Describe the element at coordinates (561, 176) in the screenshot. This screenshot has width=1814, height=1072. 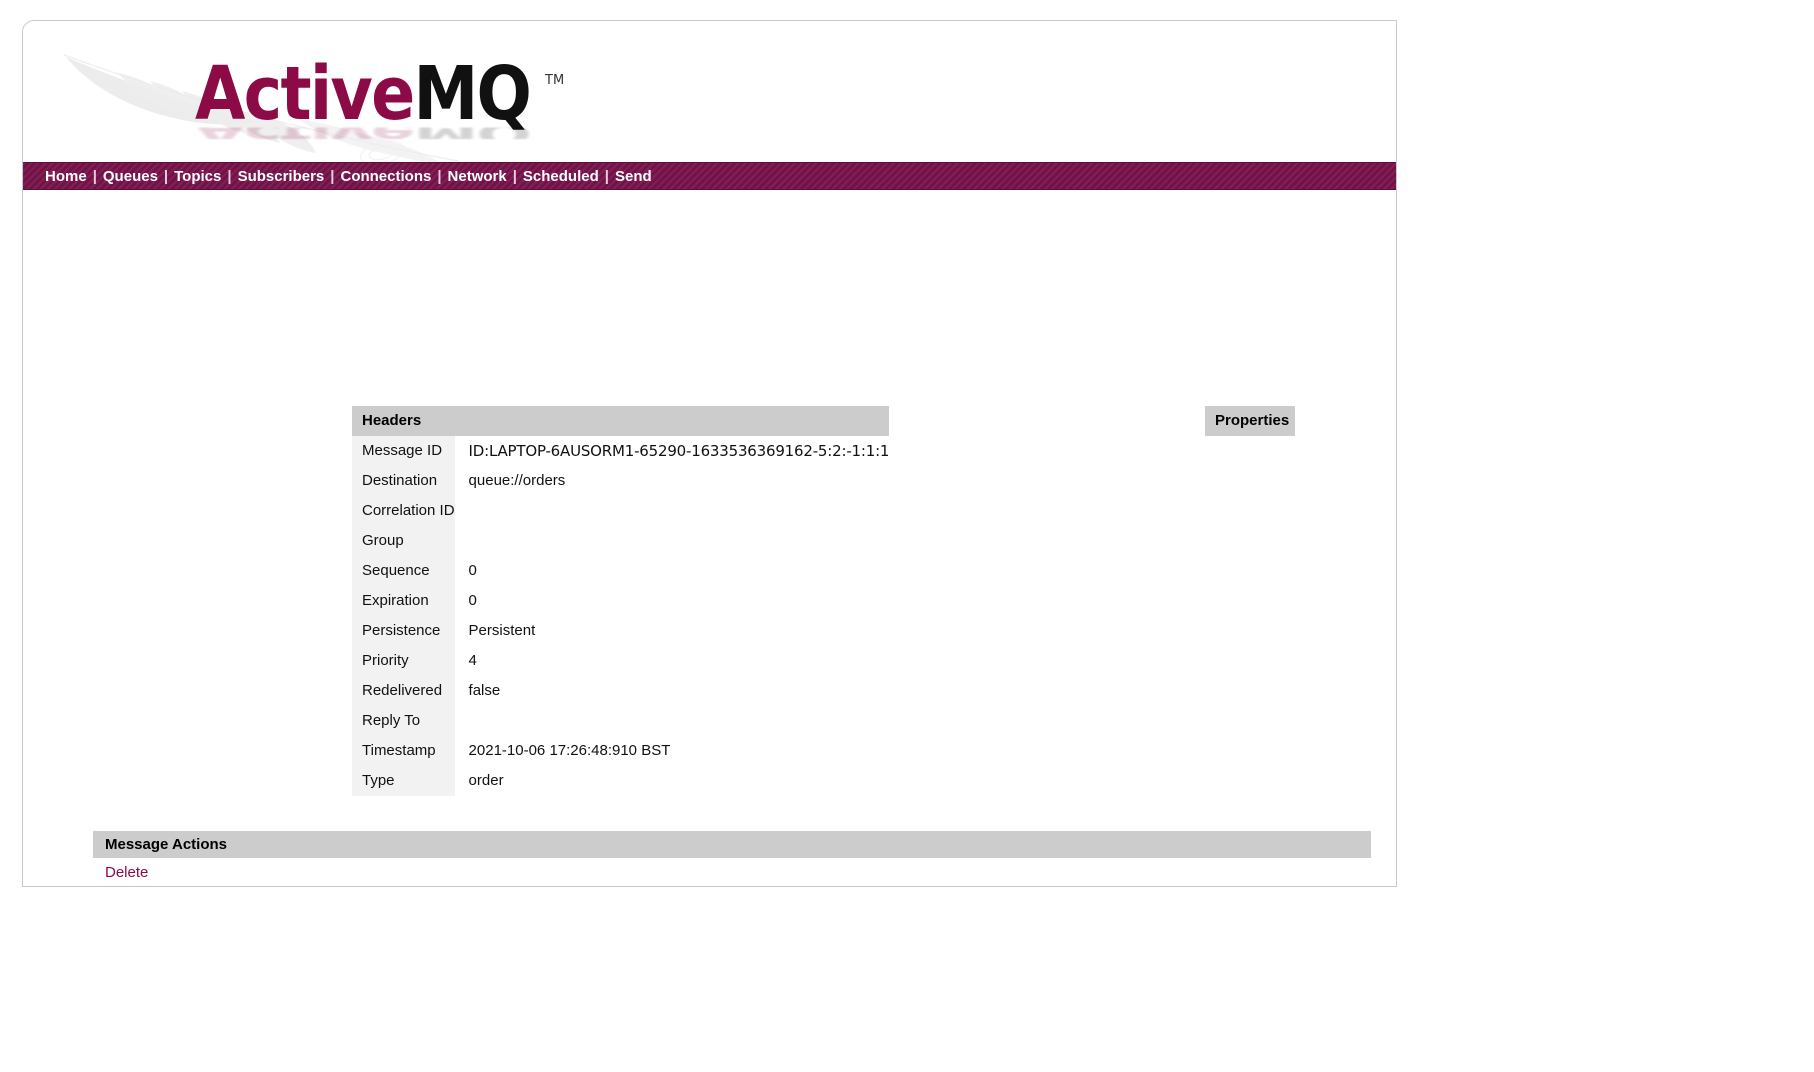
I see `nav-item-scheduled: Scheduled` at that location.